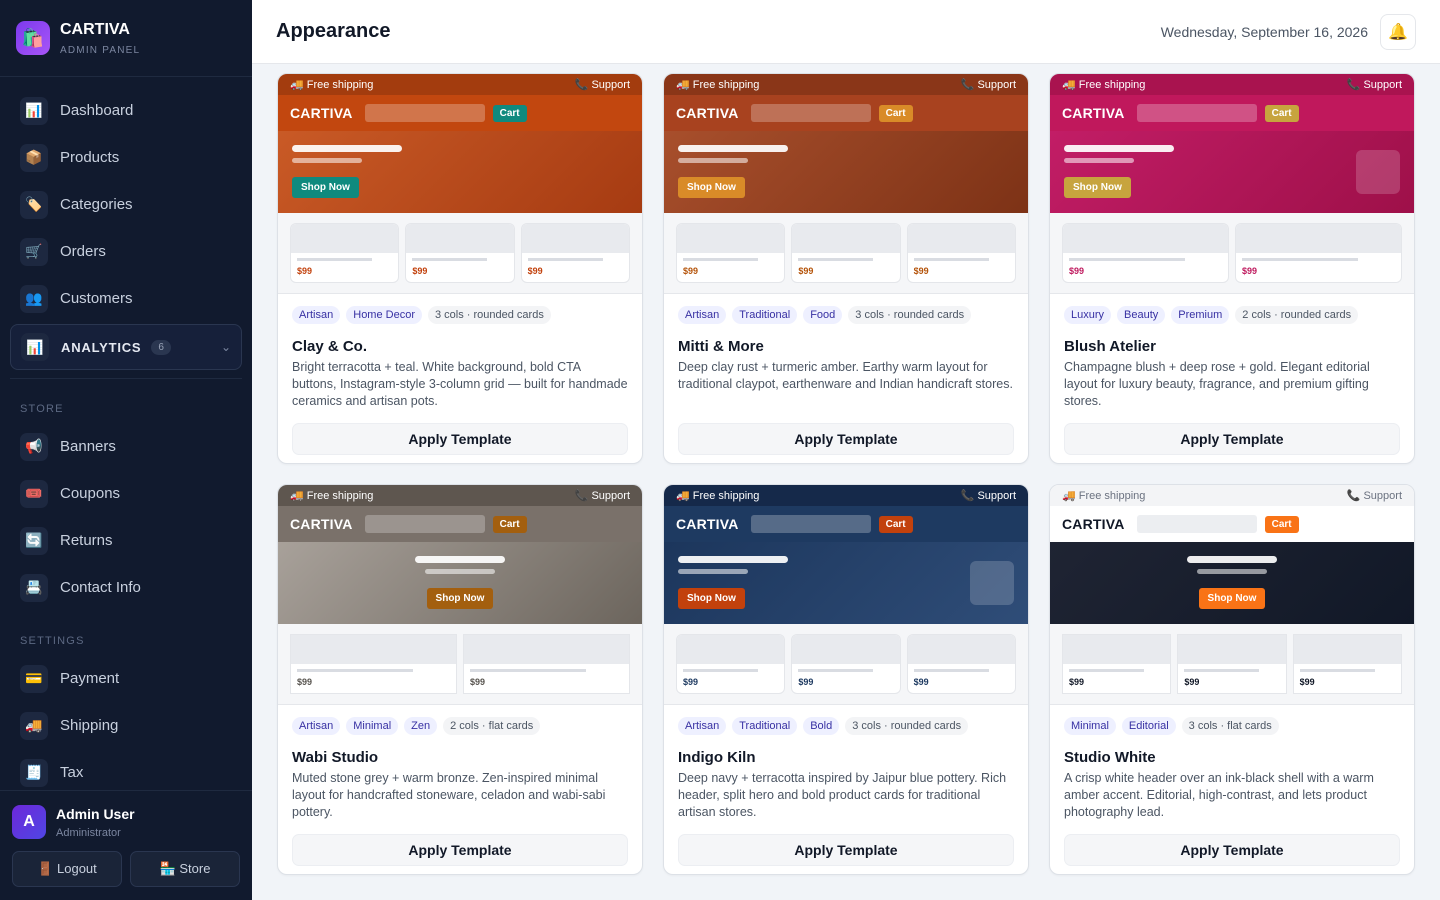 The image size is (1440, 900). Describe the element at coordinates (126, 493) in the screenshot. I see `sidebar-item-coupons: 🎟️ Coupons` at that location.